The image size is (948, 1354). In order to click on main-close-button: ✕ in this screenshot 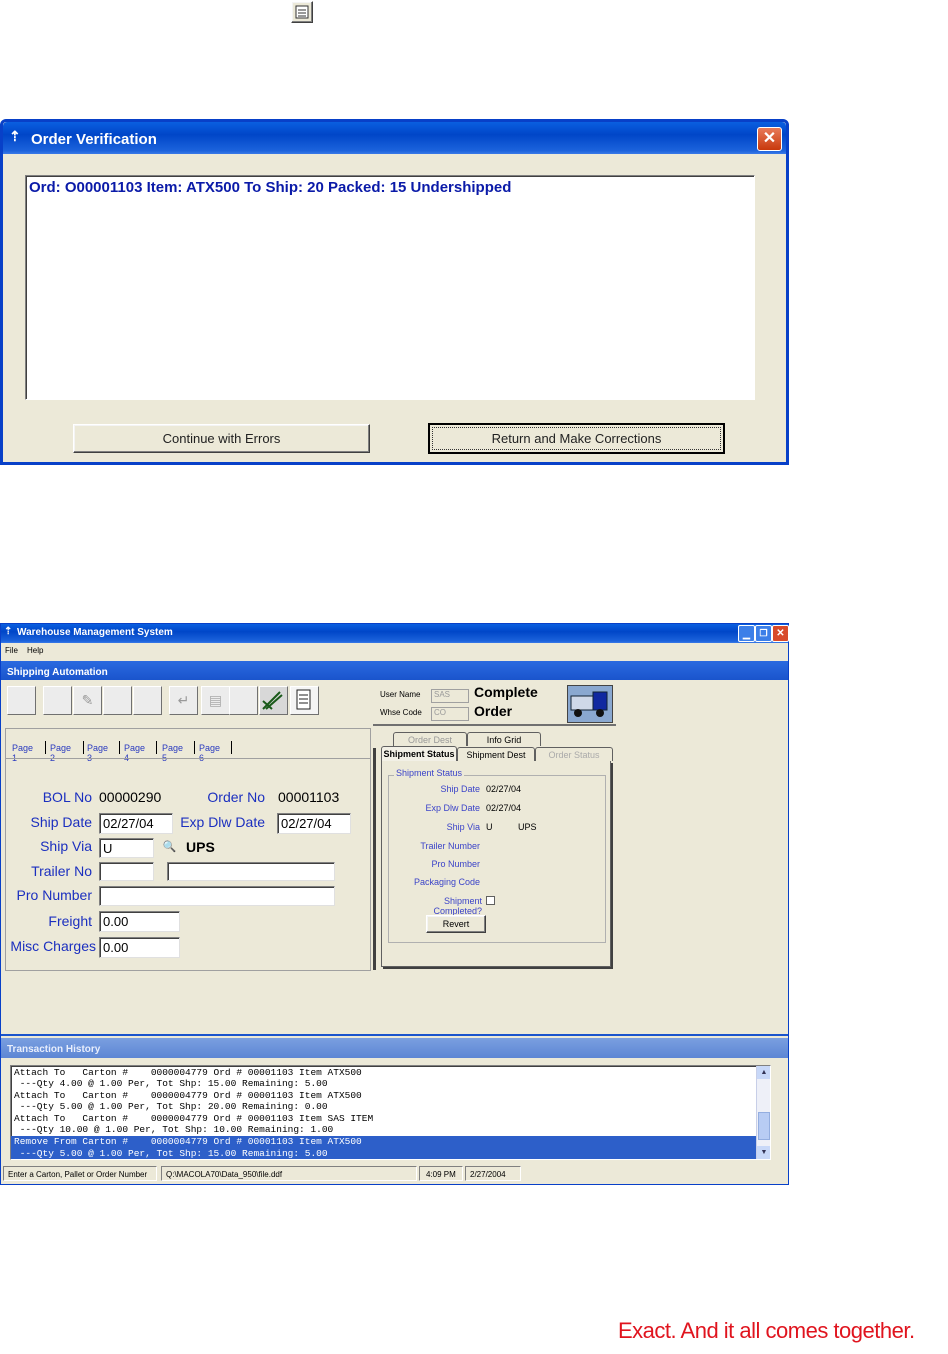, I will do `click(780, 633)`.